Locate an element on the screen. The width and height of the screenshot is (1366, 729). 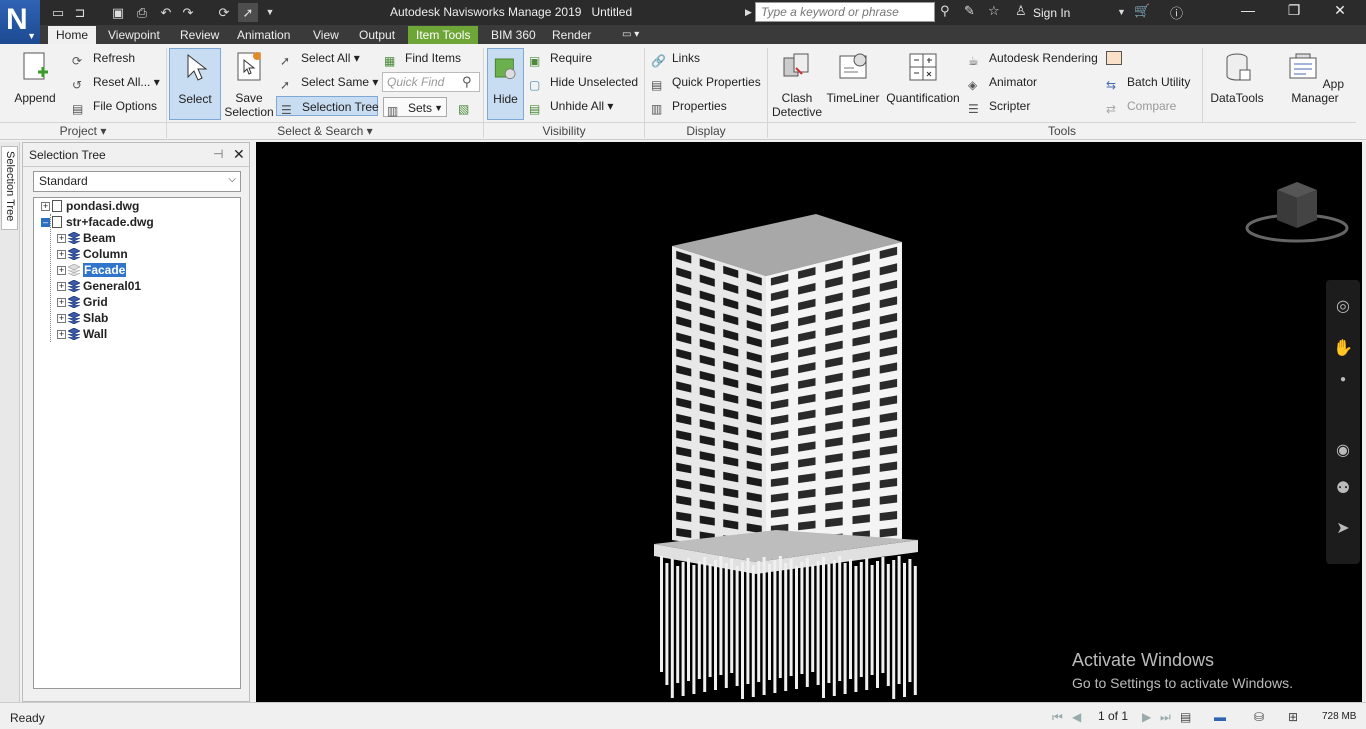
manage-sets-icon: ▧ is located at coordinates (468, 106).